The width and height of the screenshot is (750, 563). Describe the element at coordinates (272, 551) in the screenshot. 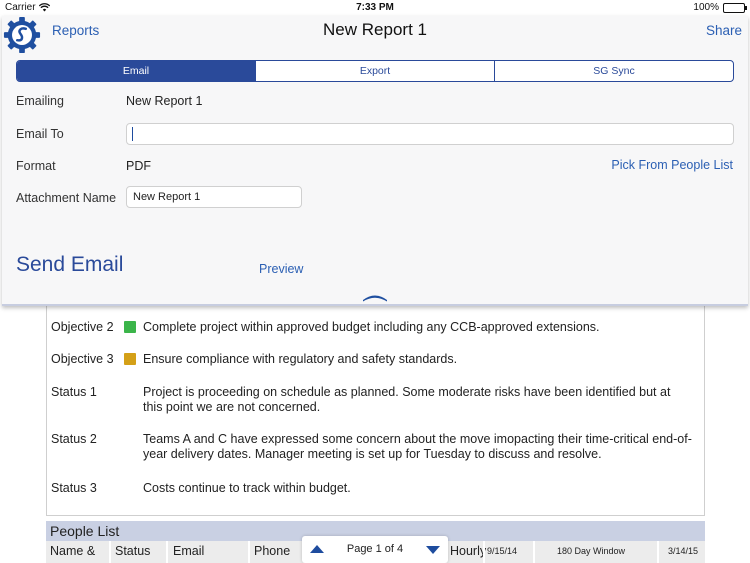

I see `column-header: Phone` at that location.